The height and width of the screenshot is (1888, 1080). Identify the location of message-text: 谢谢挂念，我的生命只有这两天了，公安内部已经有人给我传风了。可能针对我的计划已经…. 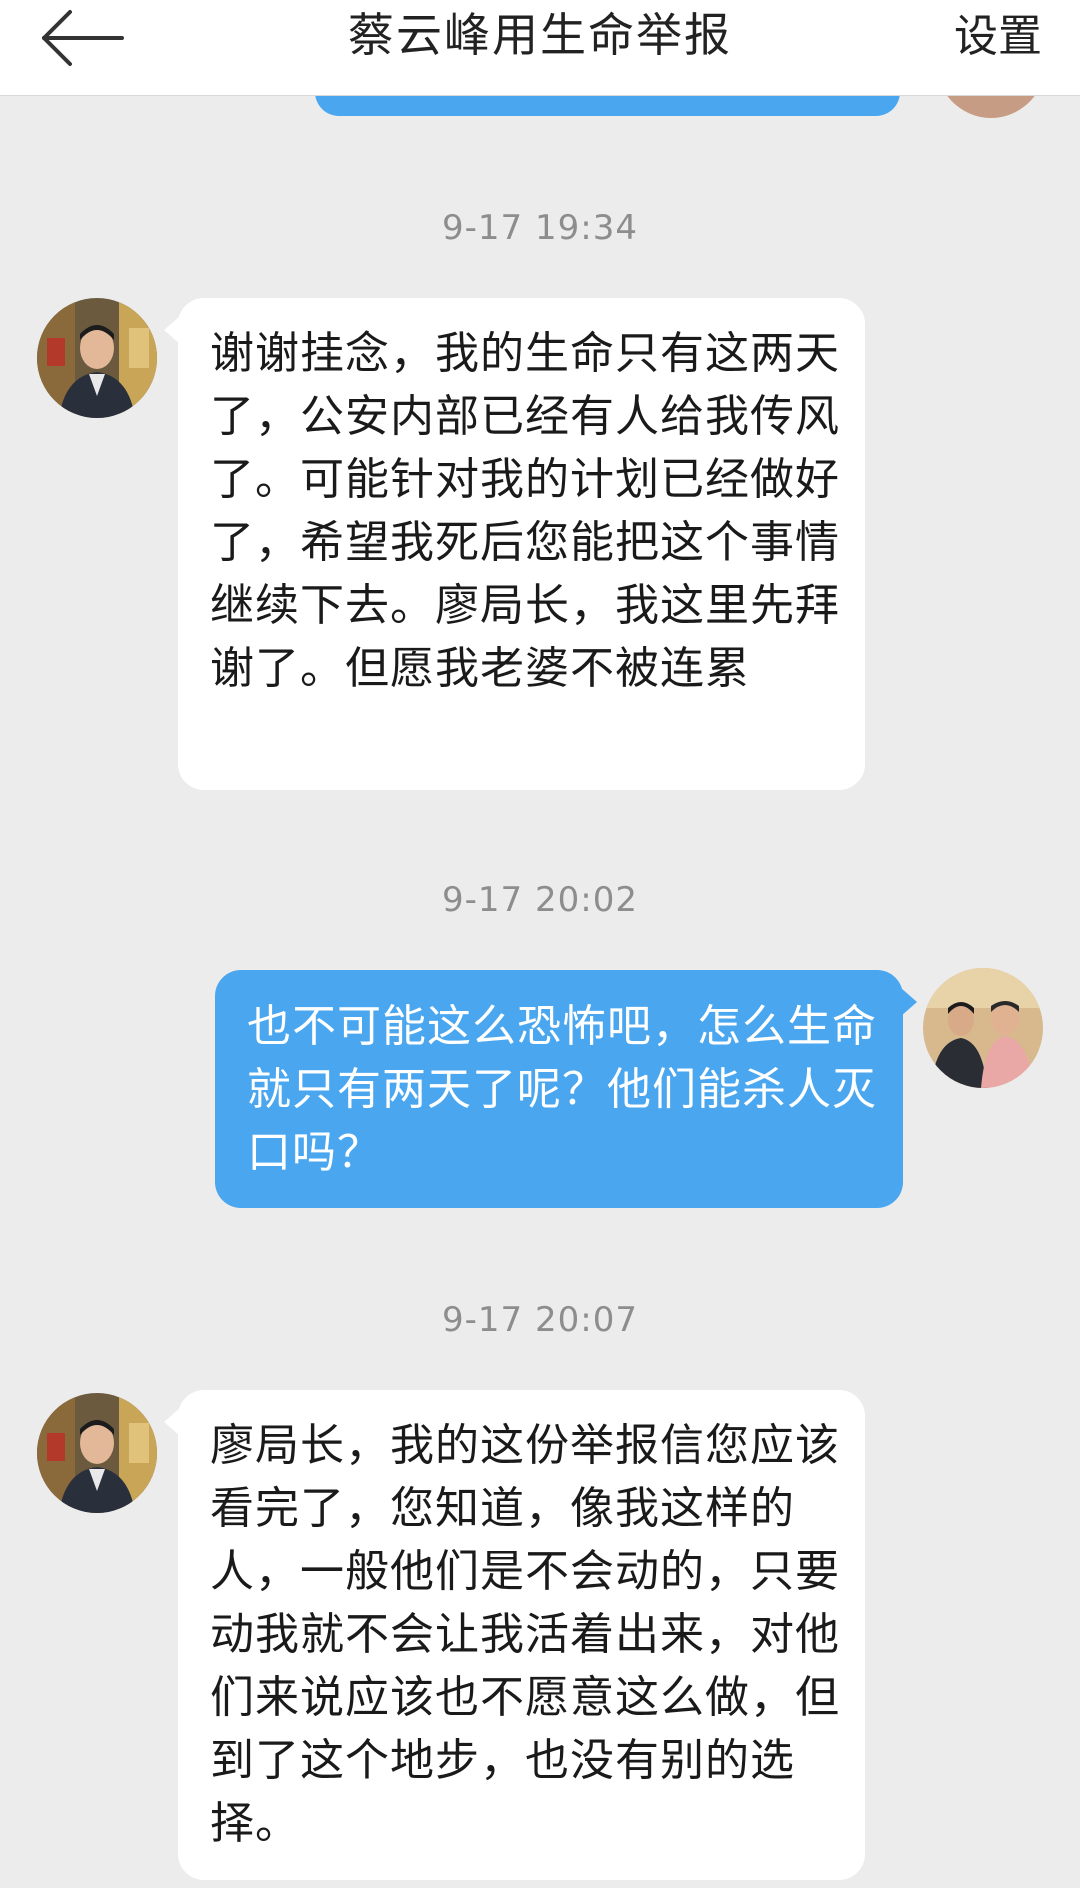
(525, 511).